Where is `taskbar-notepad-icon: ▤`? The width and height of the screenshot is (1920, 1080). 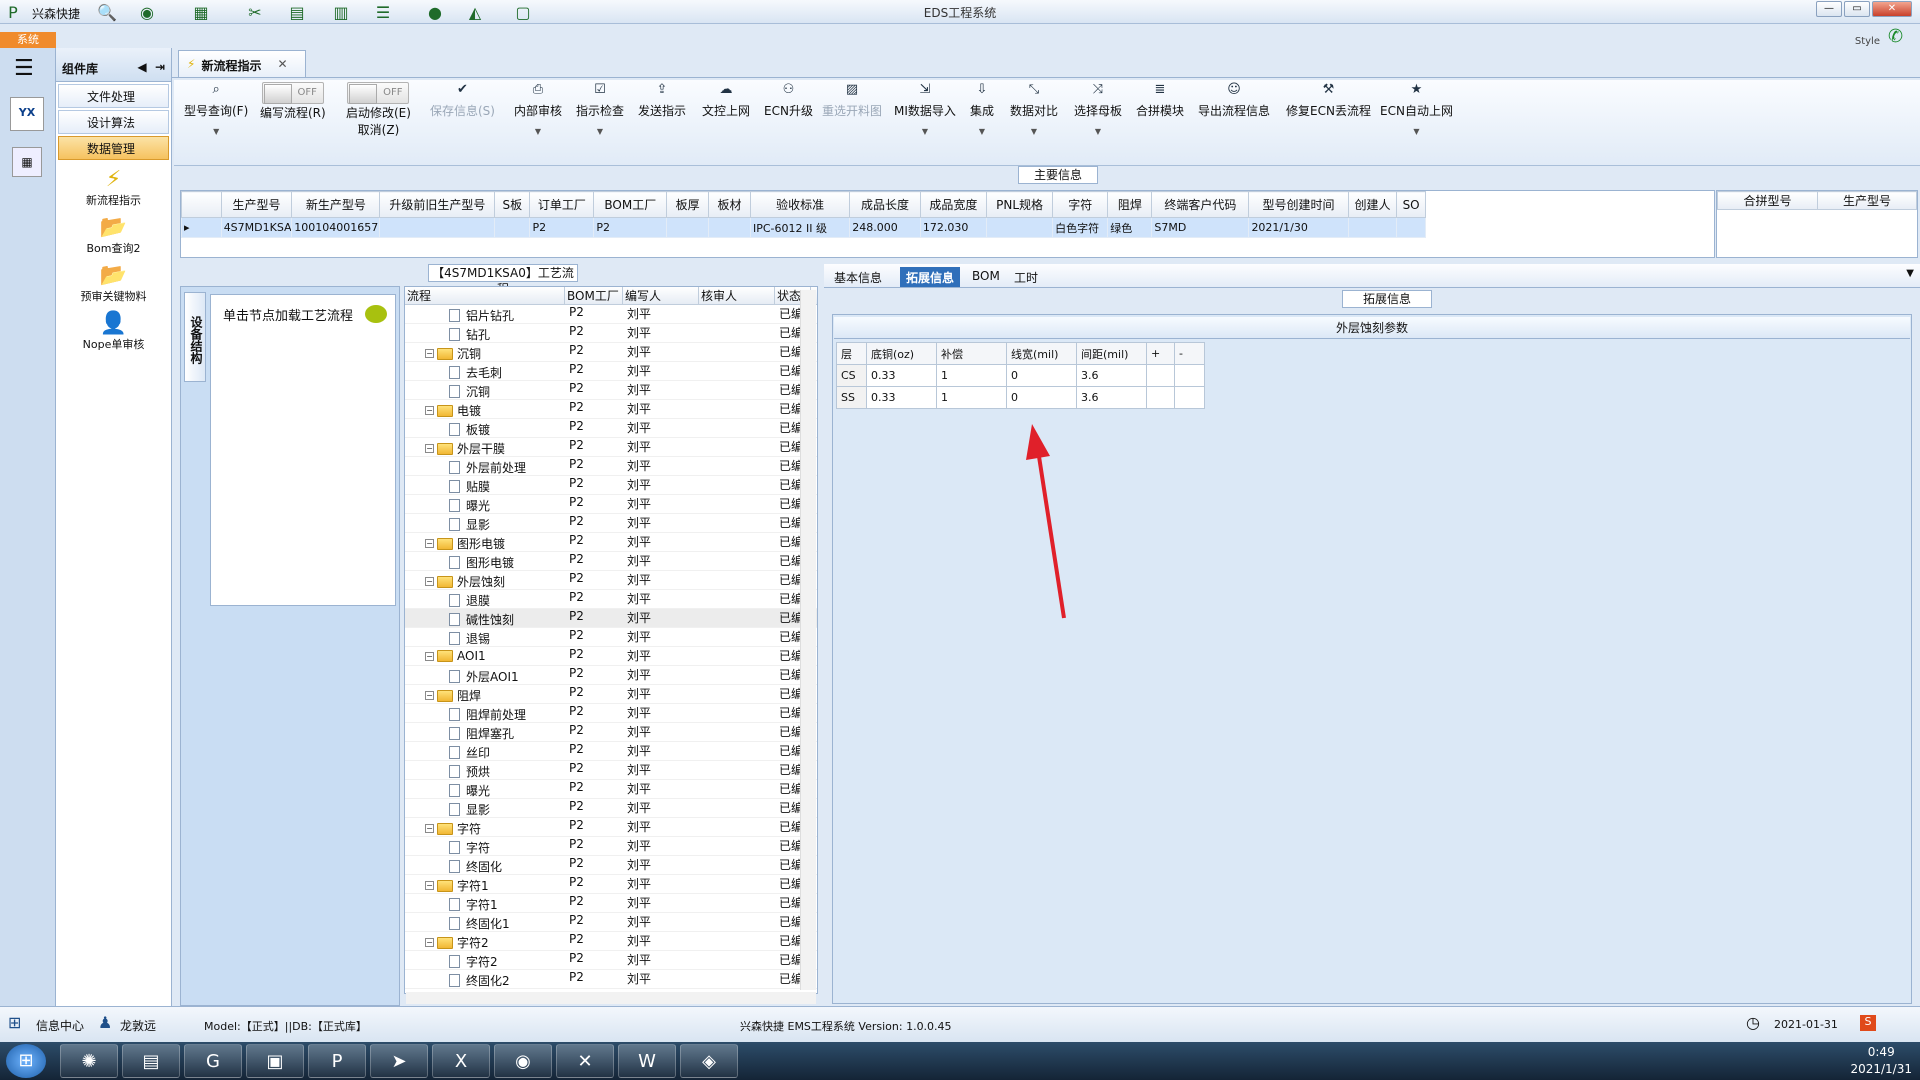 taskbar-notepad-icon: ▤ is located at coordinates (151, 1061).